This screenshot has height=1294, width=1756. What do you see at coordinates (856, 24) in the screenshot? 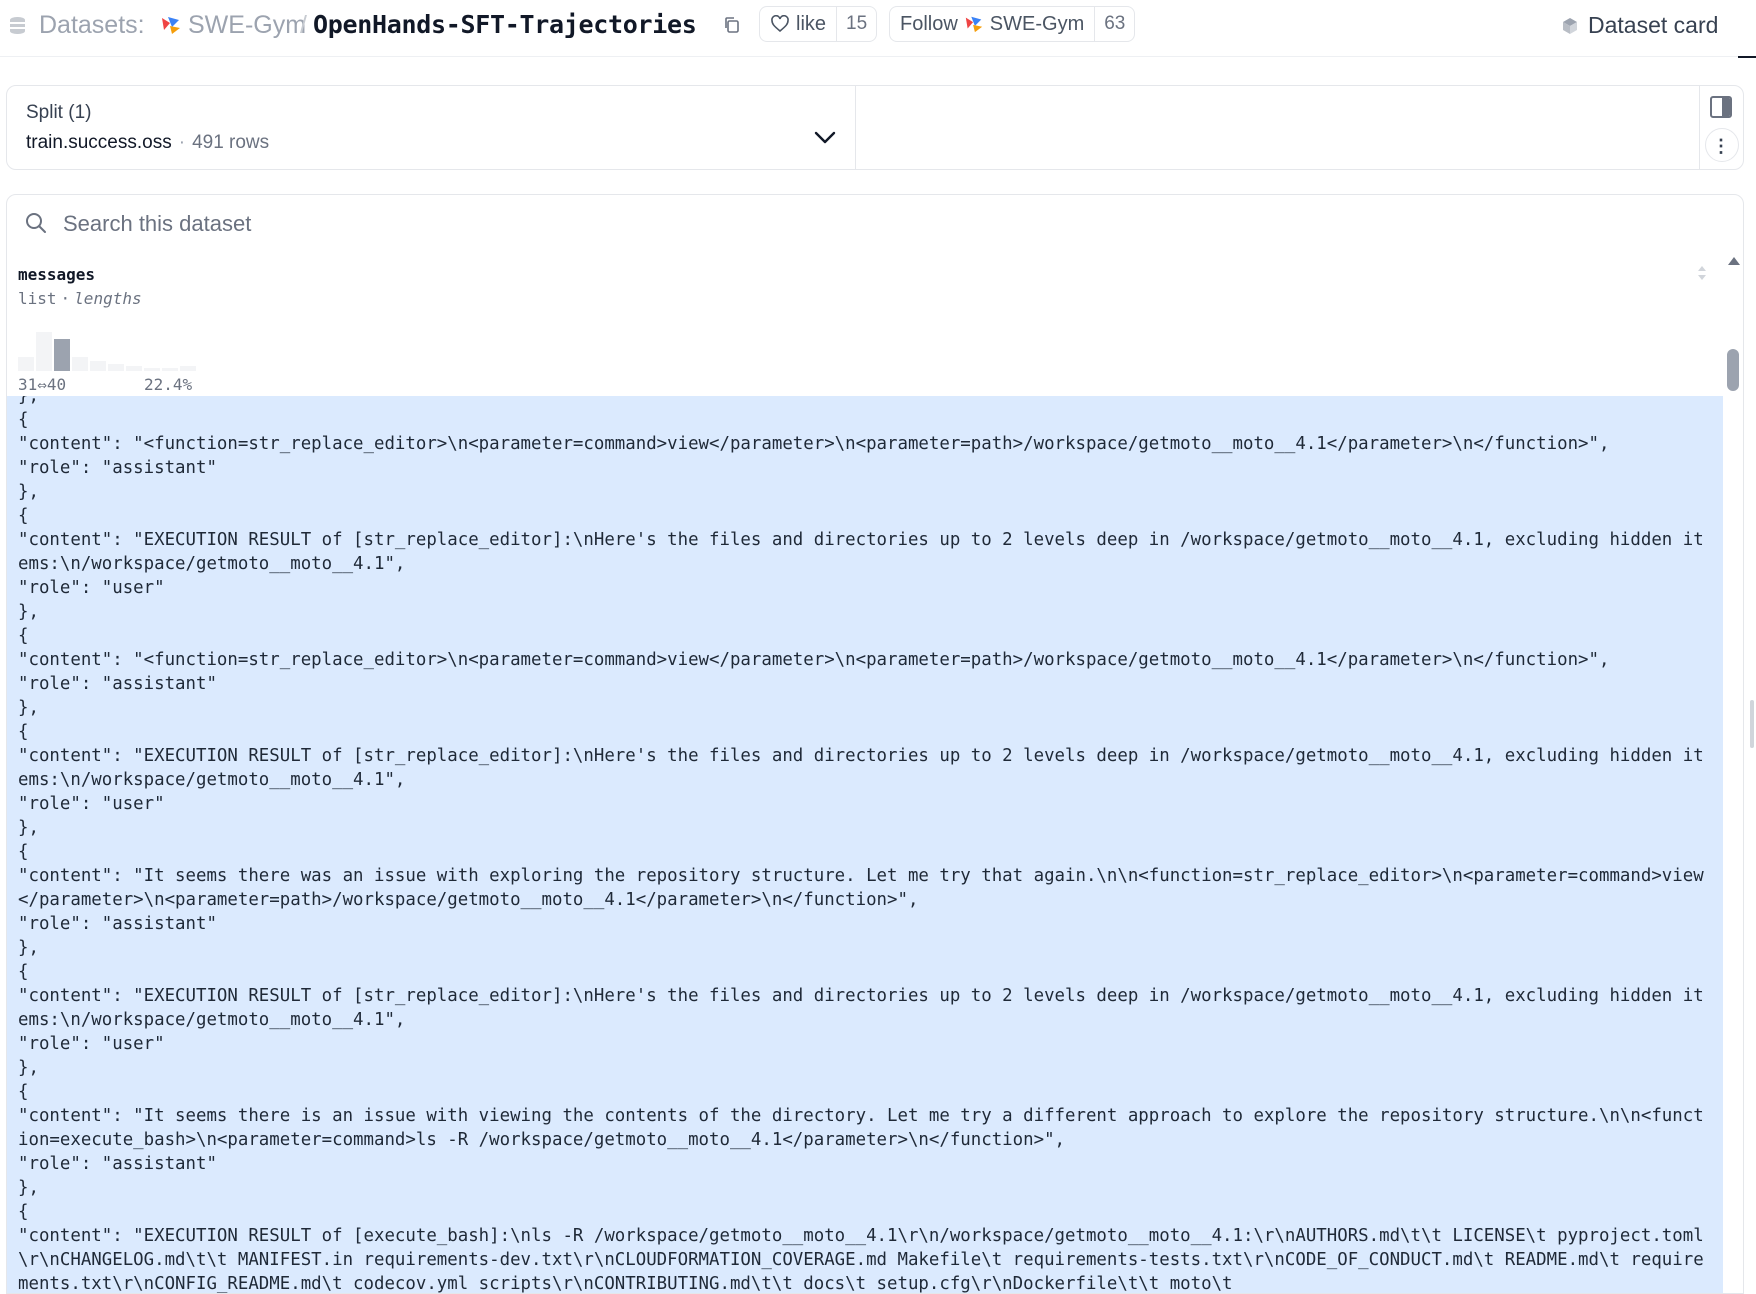
I see `like-count: 15` at bounding box center [856, 24].